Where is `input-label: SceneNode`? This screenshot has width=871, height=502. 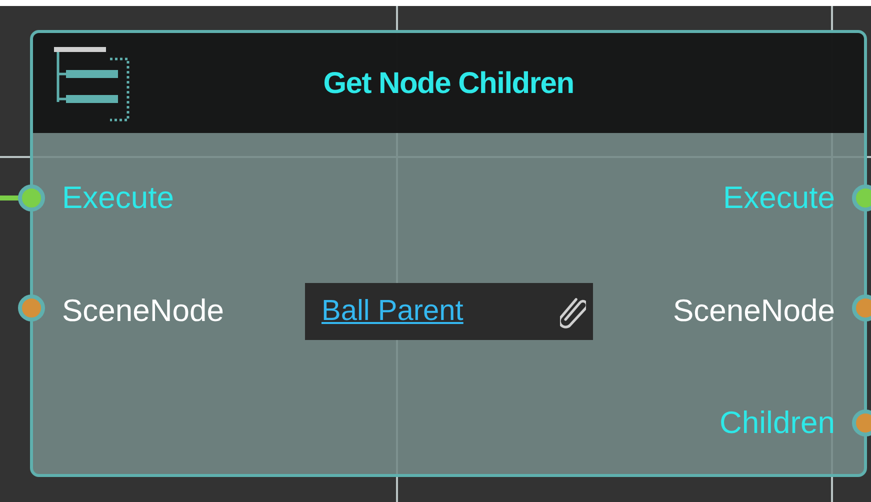
input-label: SceneNode is located at coordinates (143, 311).